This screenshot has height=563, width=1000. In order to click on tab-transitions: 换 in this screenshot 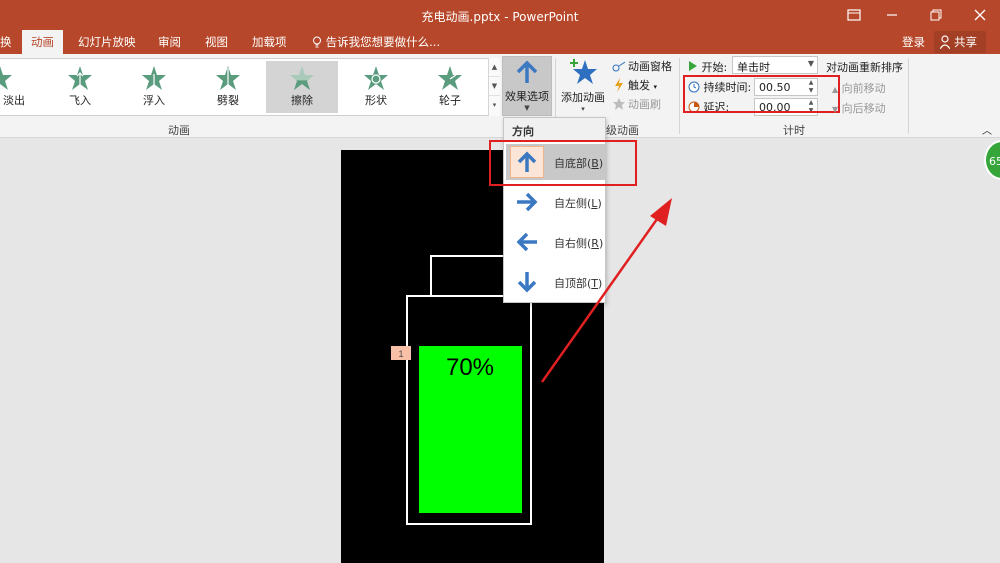, I will do `click(6, 42)`.